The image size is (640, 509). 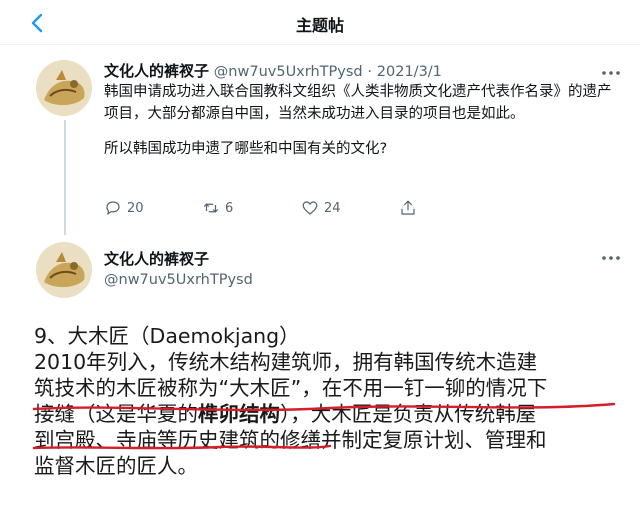 I want to click on top-bar: 主题帖, so click(x=320, y=22).